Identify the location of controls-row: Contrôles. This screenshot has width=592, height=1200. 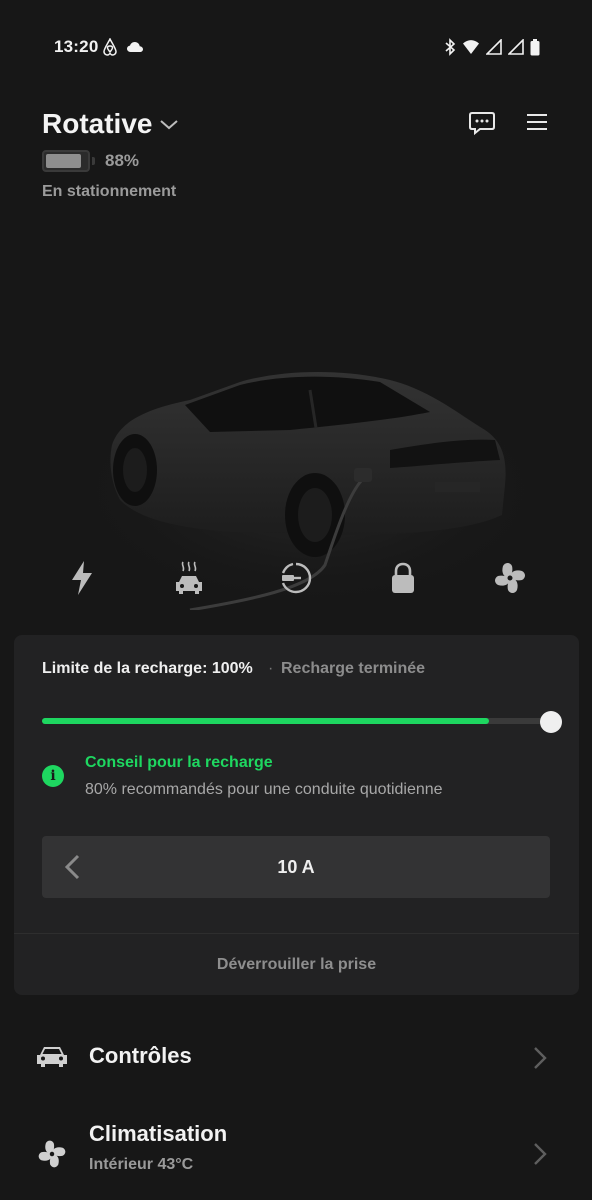
(296, 1058).